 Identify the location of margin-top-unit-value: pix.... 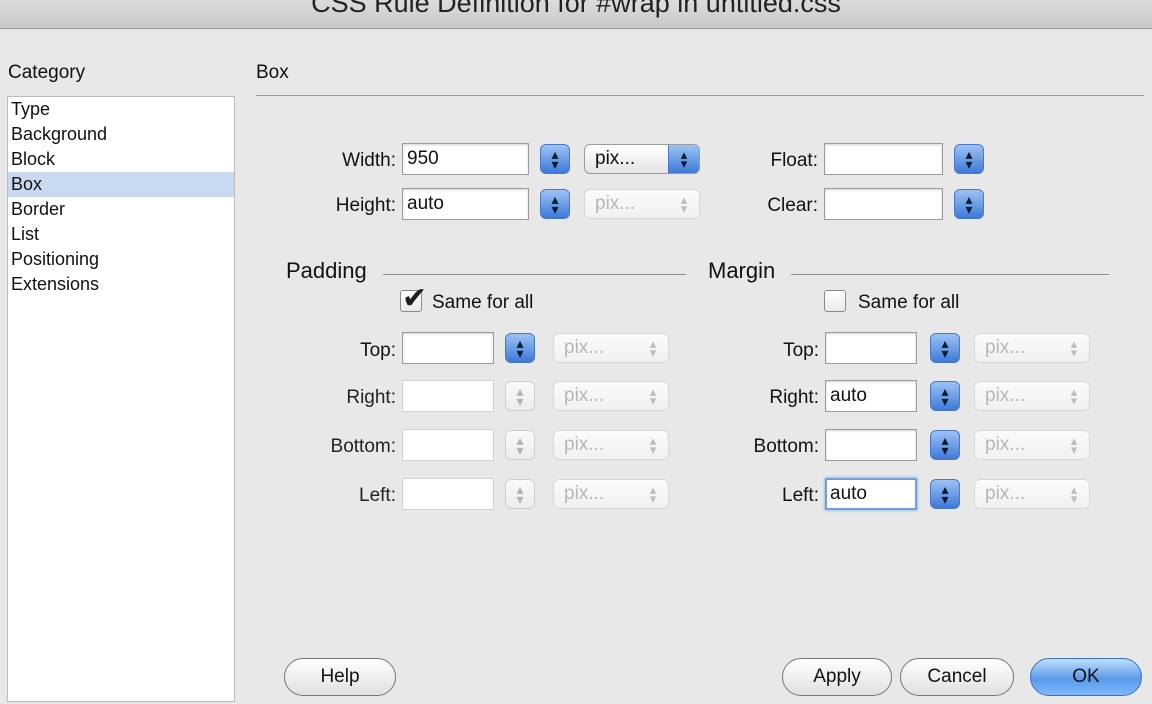
(1005, 347).